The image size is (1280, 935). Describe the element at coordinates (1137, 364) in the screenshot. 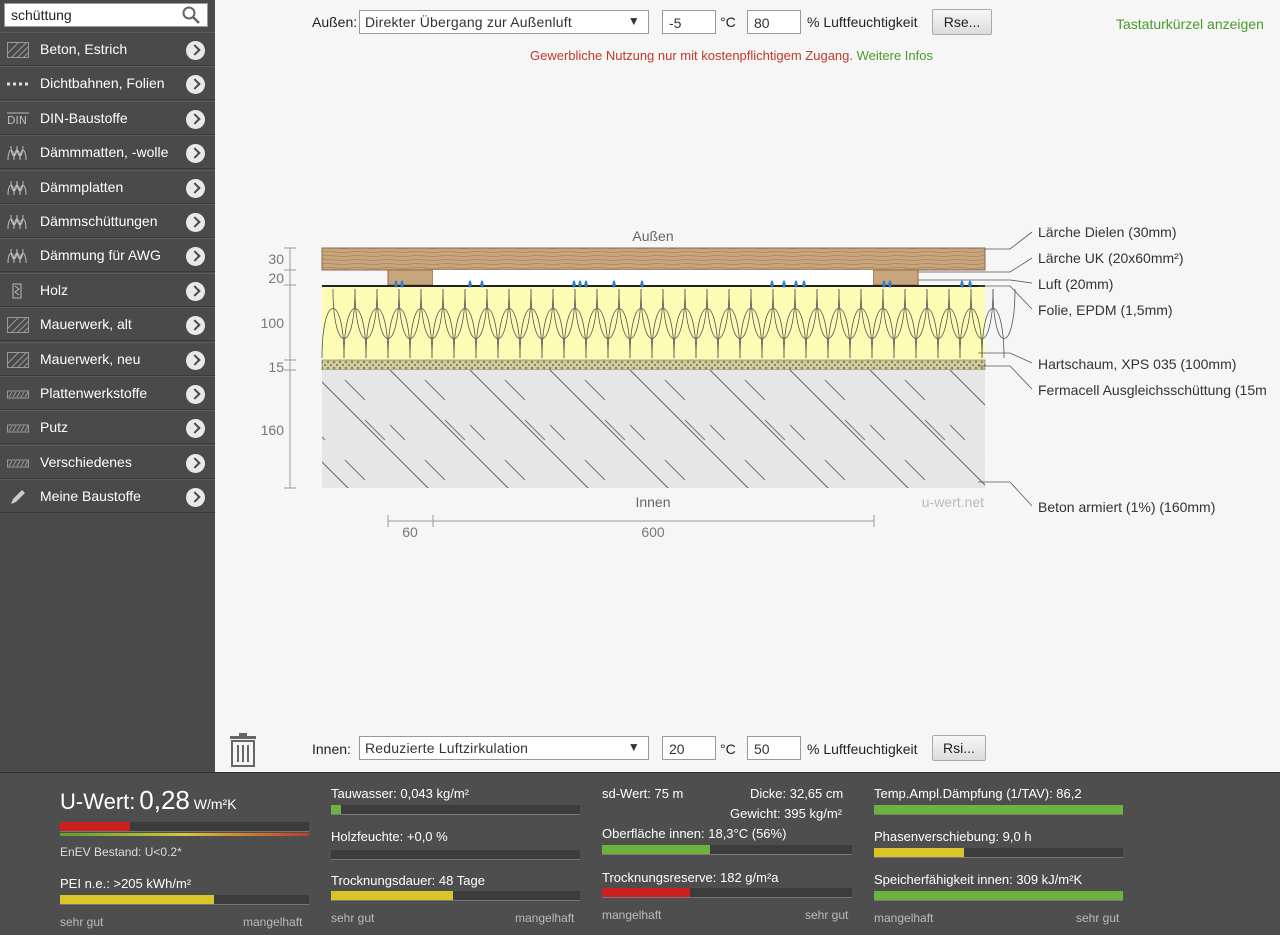

I see `layer-label-xps: Hartschaum, XPS 035 (100mm)` at that location.